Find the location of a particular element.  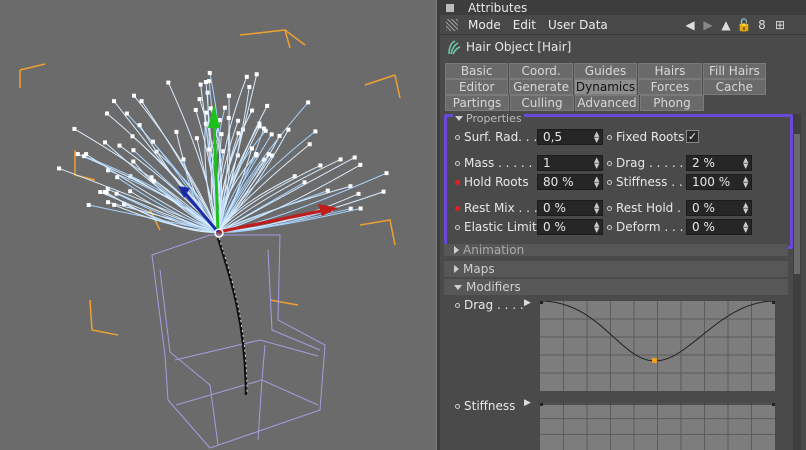

title-bar: Attributes is located at coordinates (623, 7).